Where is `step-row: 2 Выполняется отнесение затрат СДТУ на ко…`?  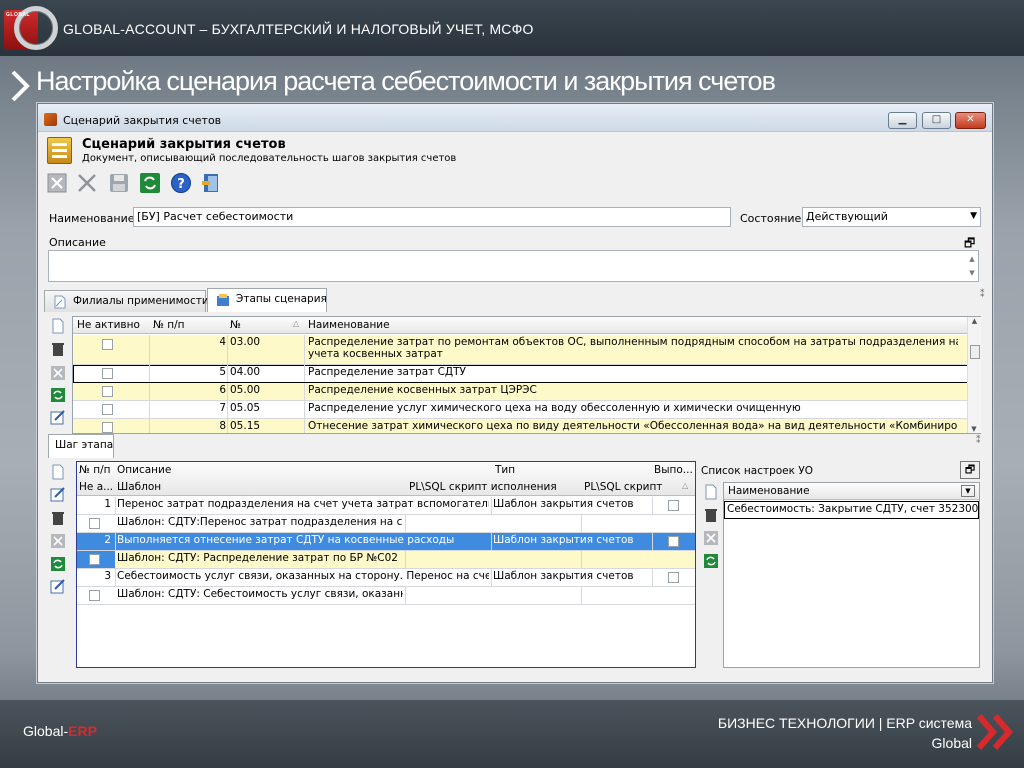 step-row: 2 Выполняется отнесение затрат СДТУ на ко… is located at coordinates (386, 542).